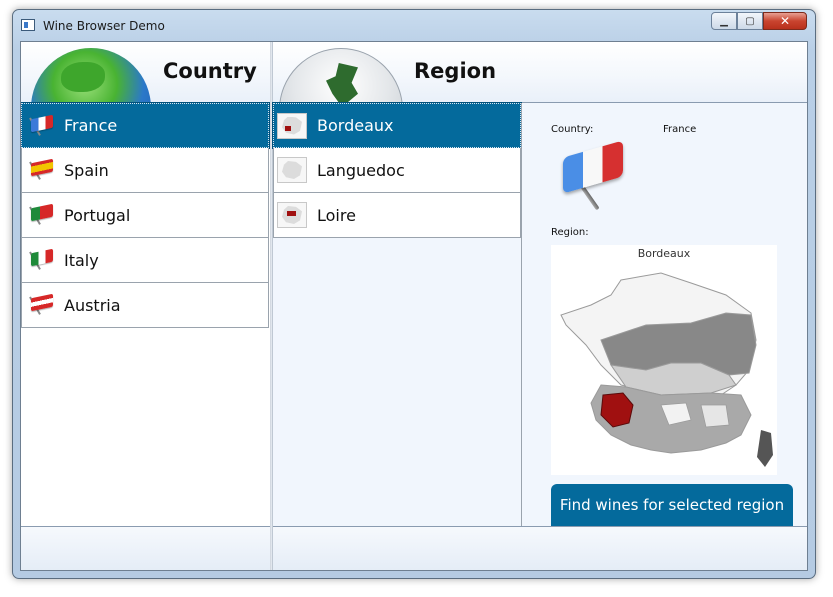  I want to click on country-item-label: Spain, so click(86, 170).